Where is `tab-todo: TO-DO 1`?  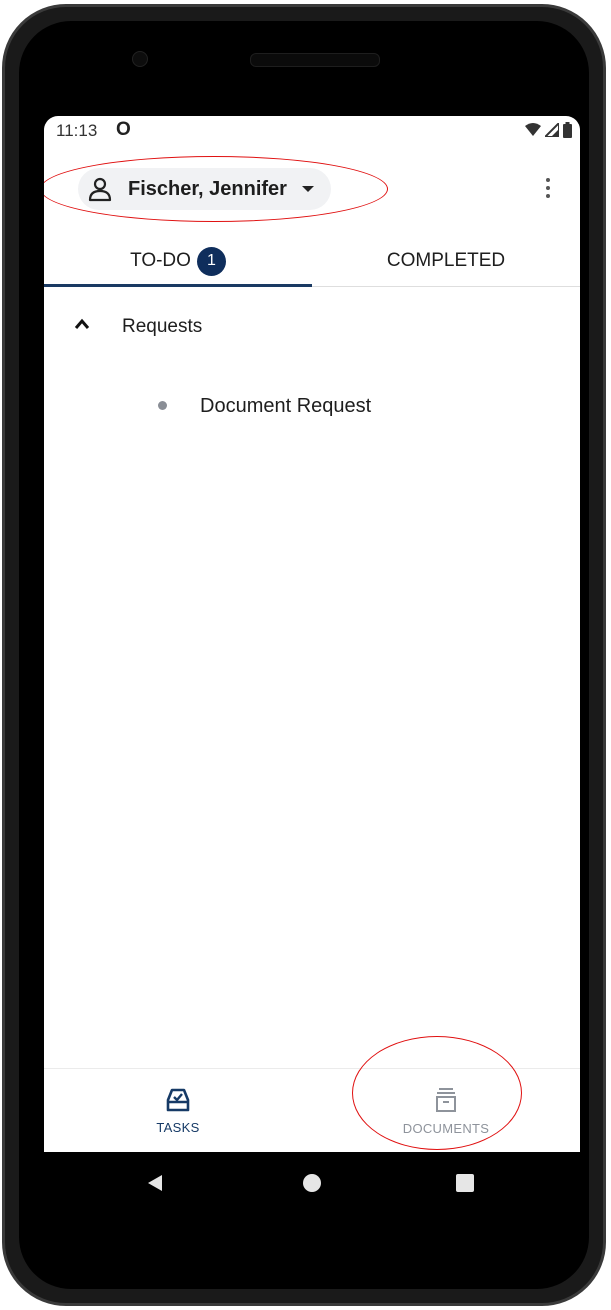
tab-todo: TO-DO 1 is located at coordinates (178, 261).